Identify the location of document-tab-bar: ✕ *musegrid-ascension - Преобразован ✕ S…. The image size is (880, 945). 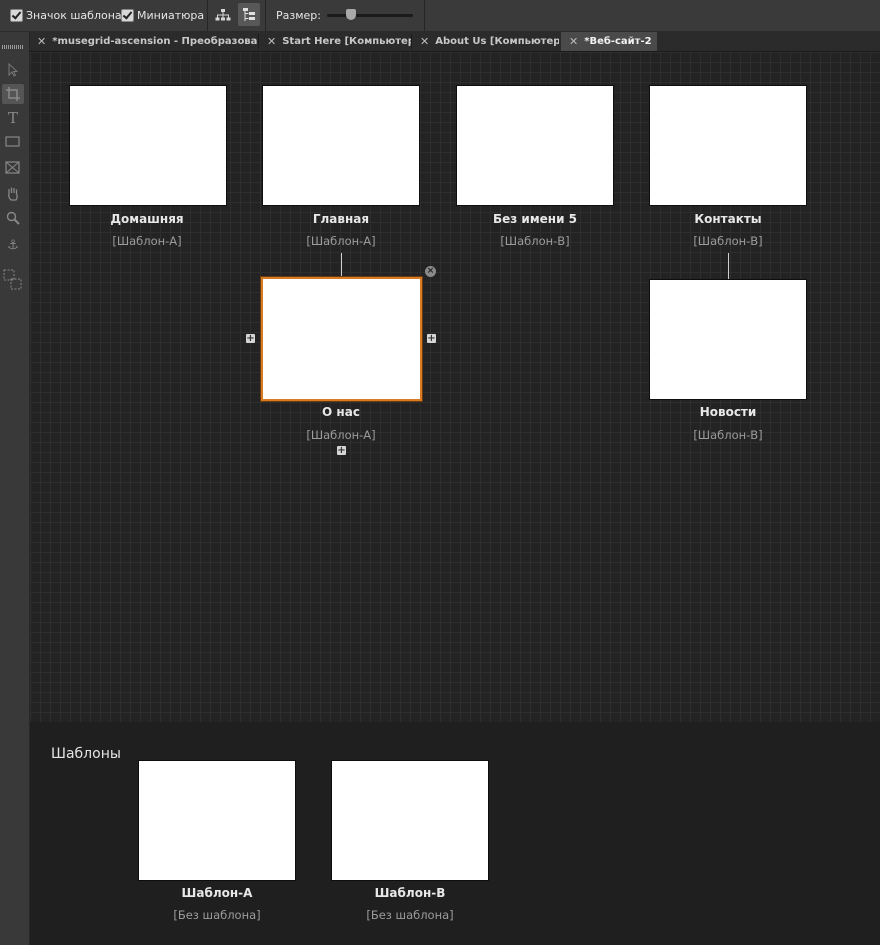
(440, 42).